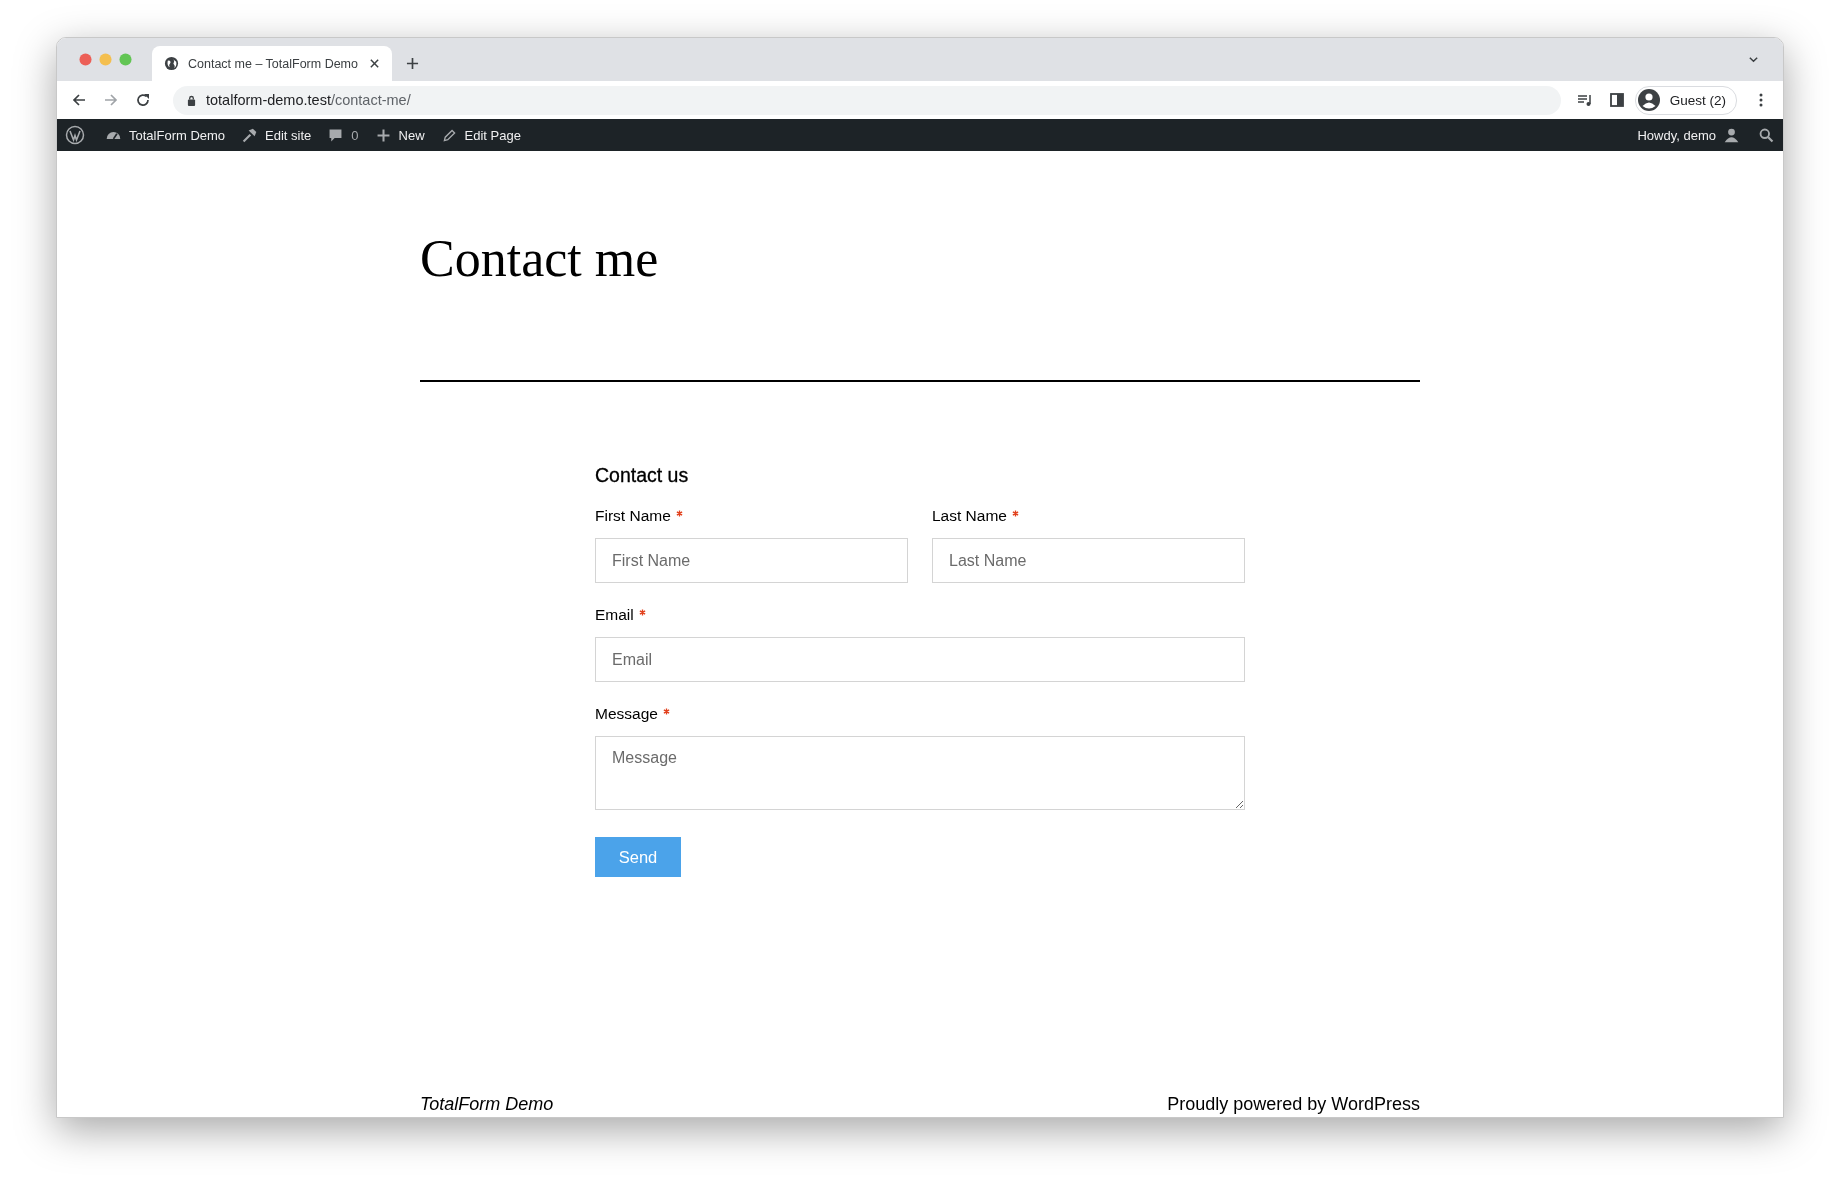 Image resolution: width=1840 pixels, height=1191 pixels. Describe the element at coordinates (75, 135) in the screenshot. I see `wordpress-logo-icon` at that location.